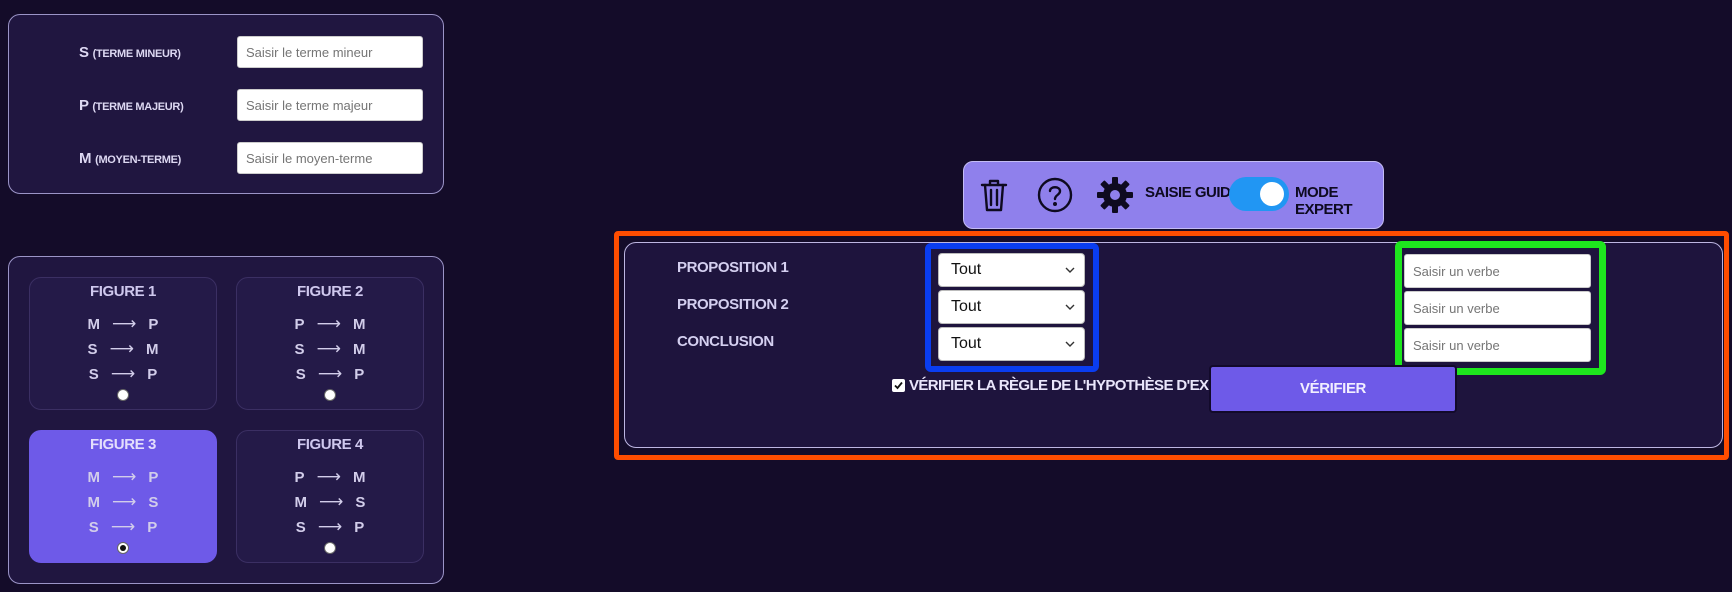 This screenshot has height=592, width=1732. I want to click on gear-icon, so click(1115, 195).